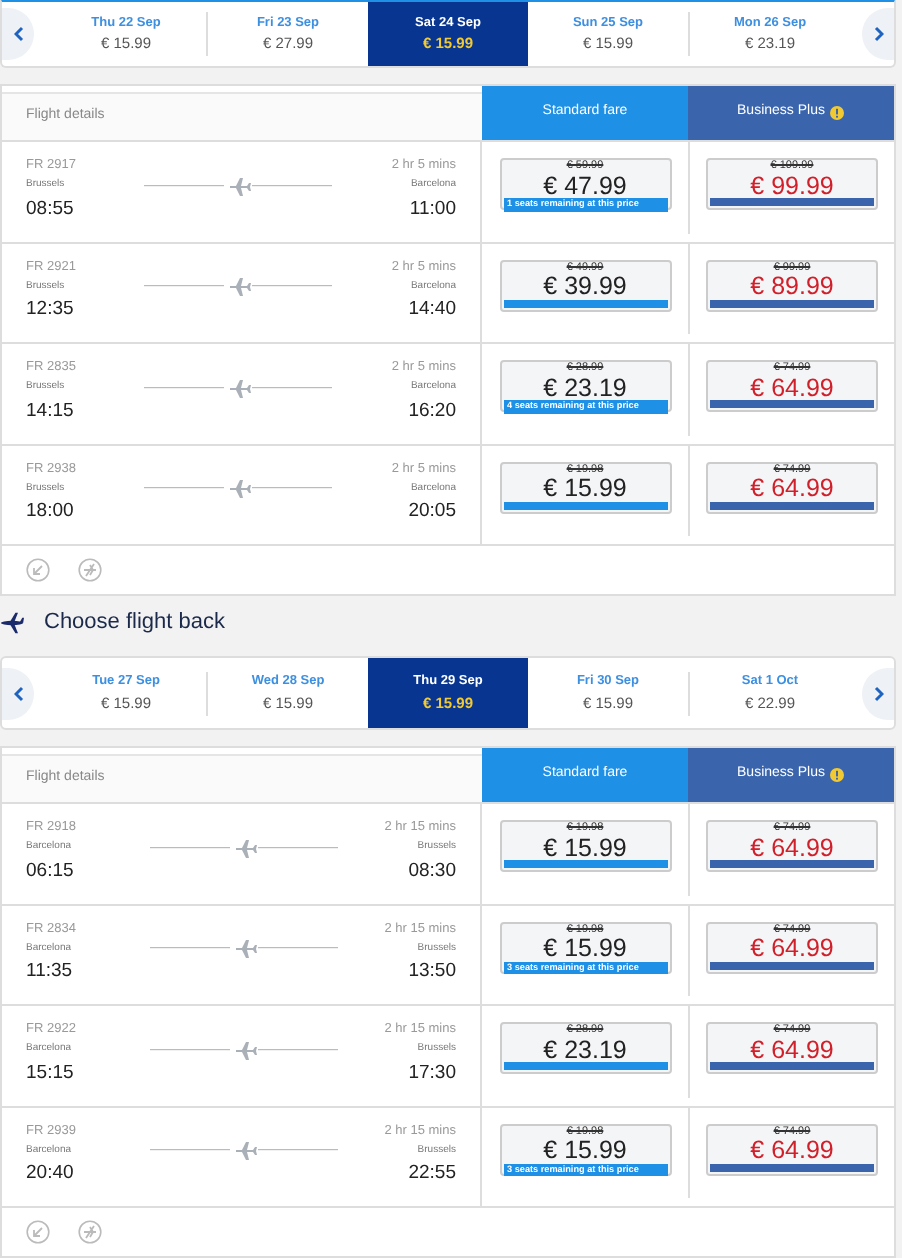  What do you see at coordinates (50, 512) in the screenshot?
I see `departure-time: 18:00` at bounding box center [50, 512].